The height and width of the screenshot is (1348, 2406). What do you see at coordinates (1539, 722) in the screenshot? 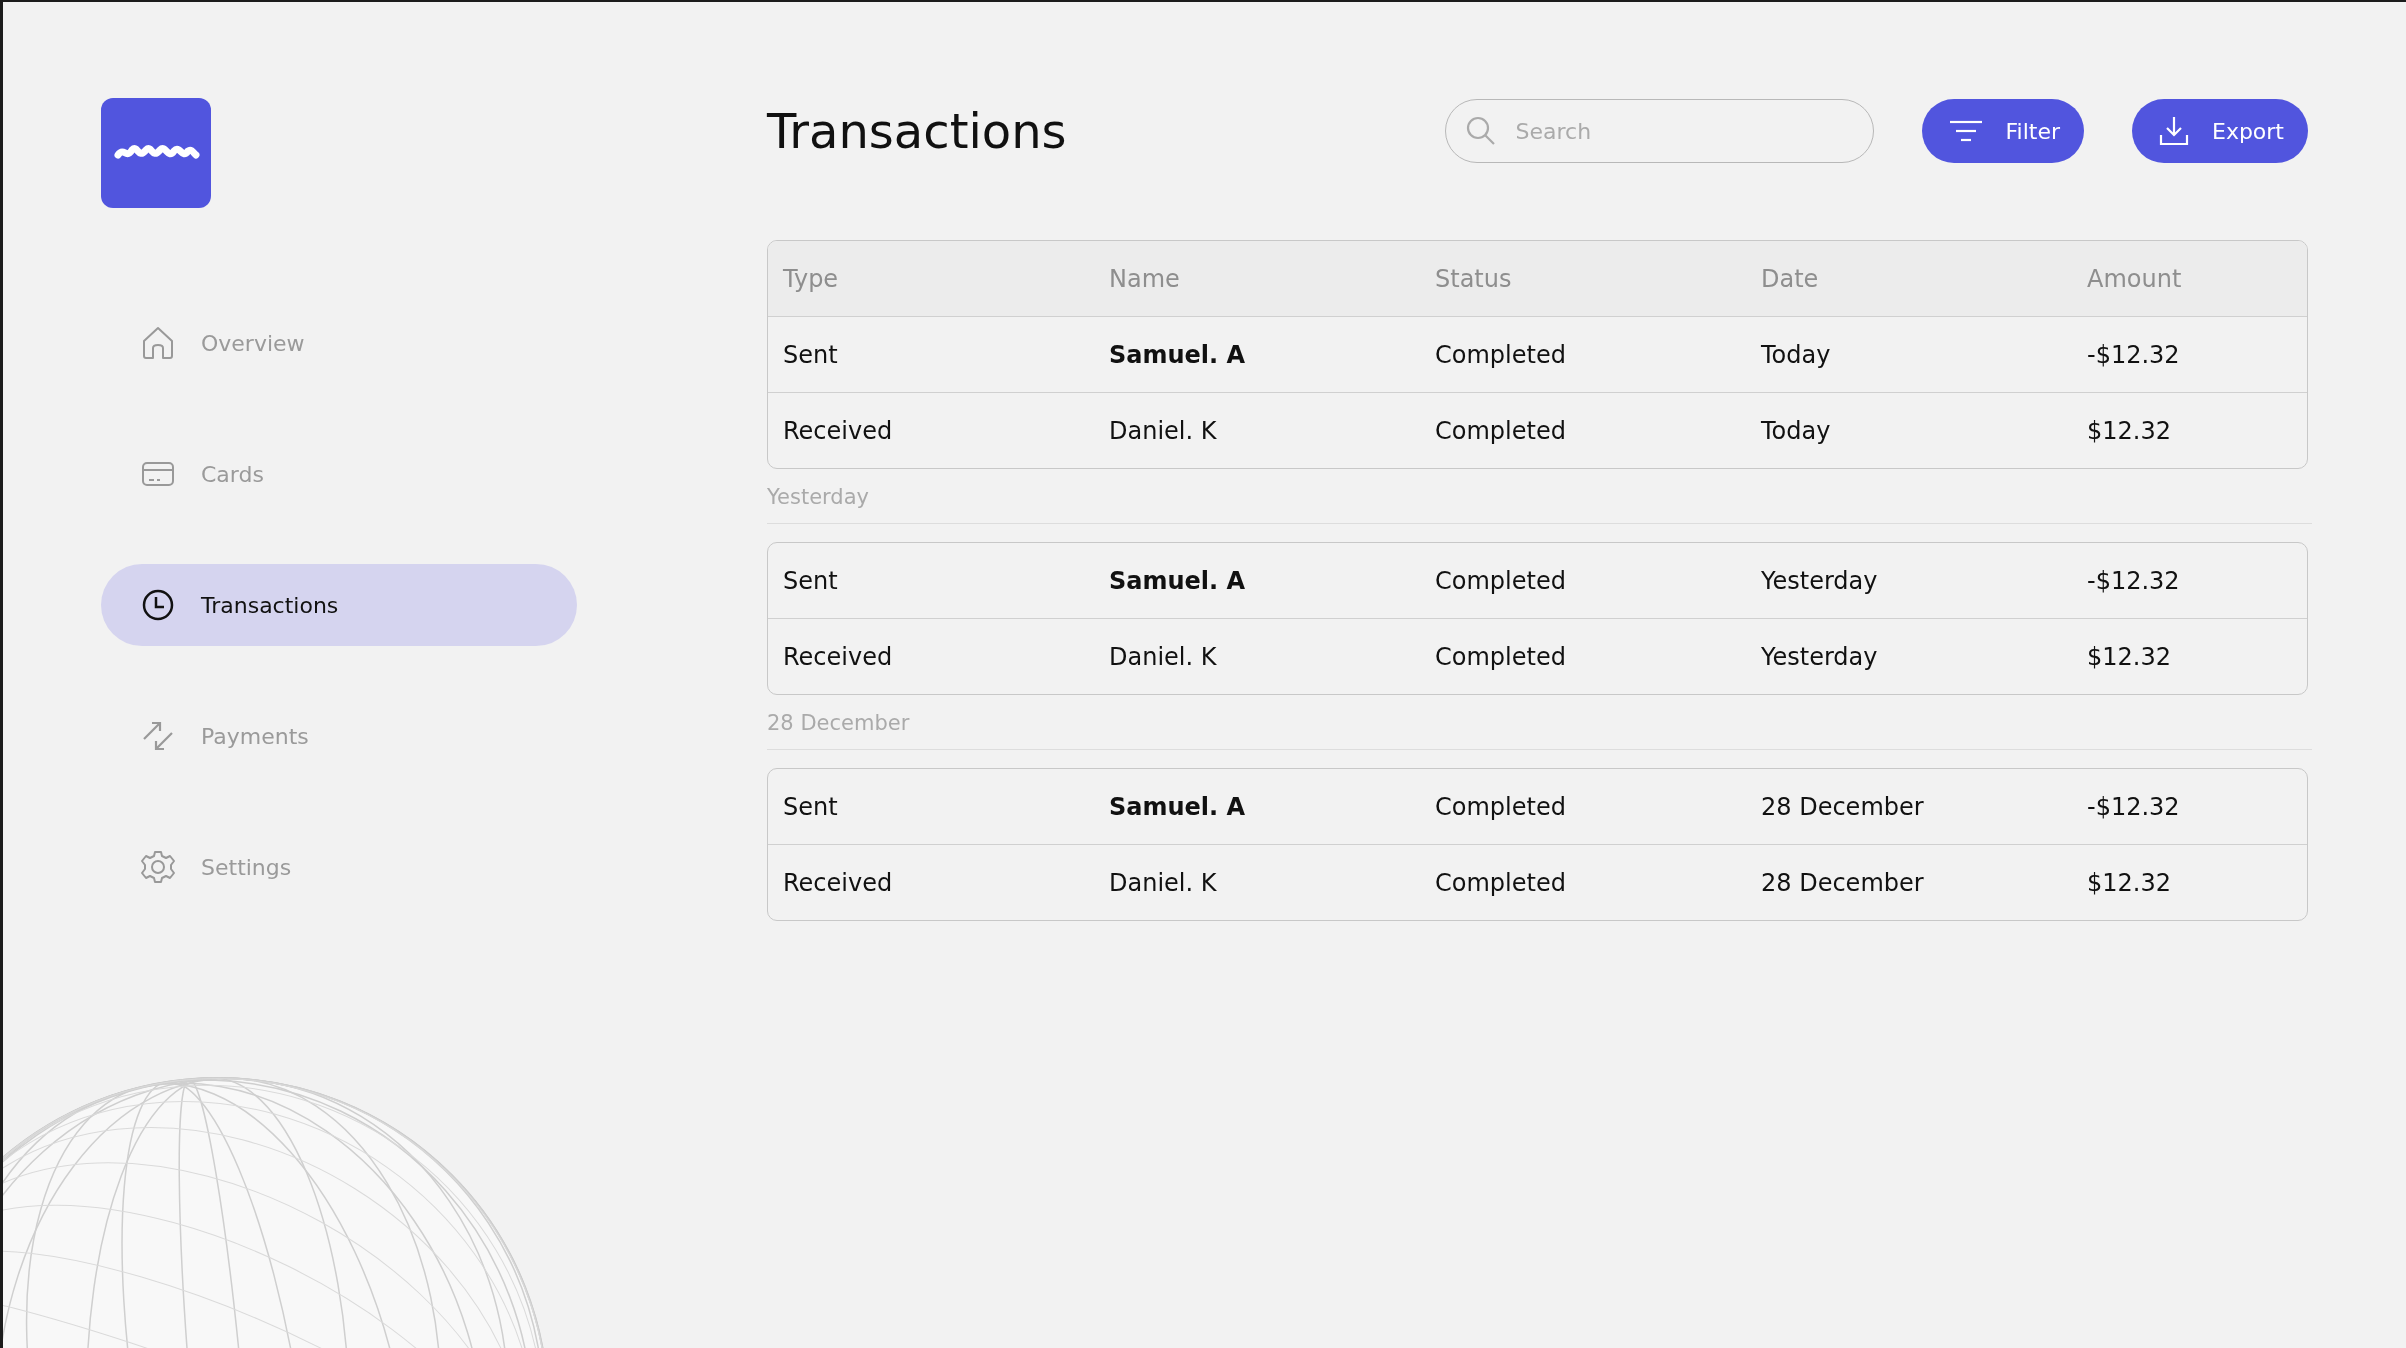
I see `group-label: 28 December` at bounding box center [1539, 722].